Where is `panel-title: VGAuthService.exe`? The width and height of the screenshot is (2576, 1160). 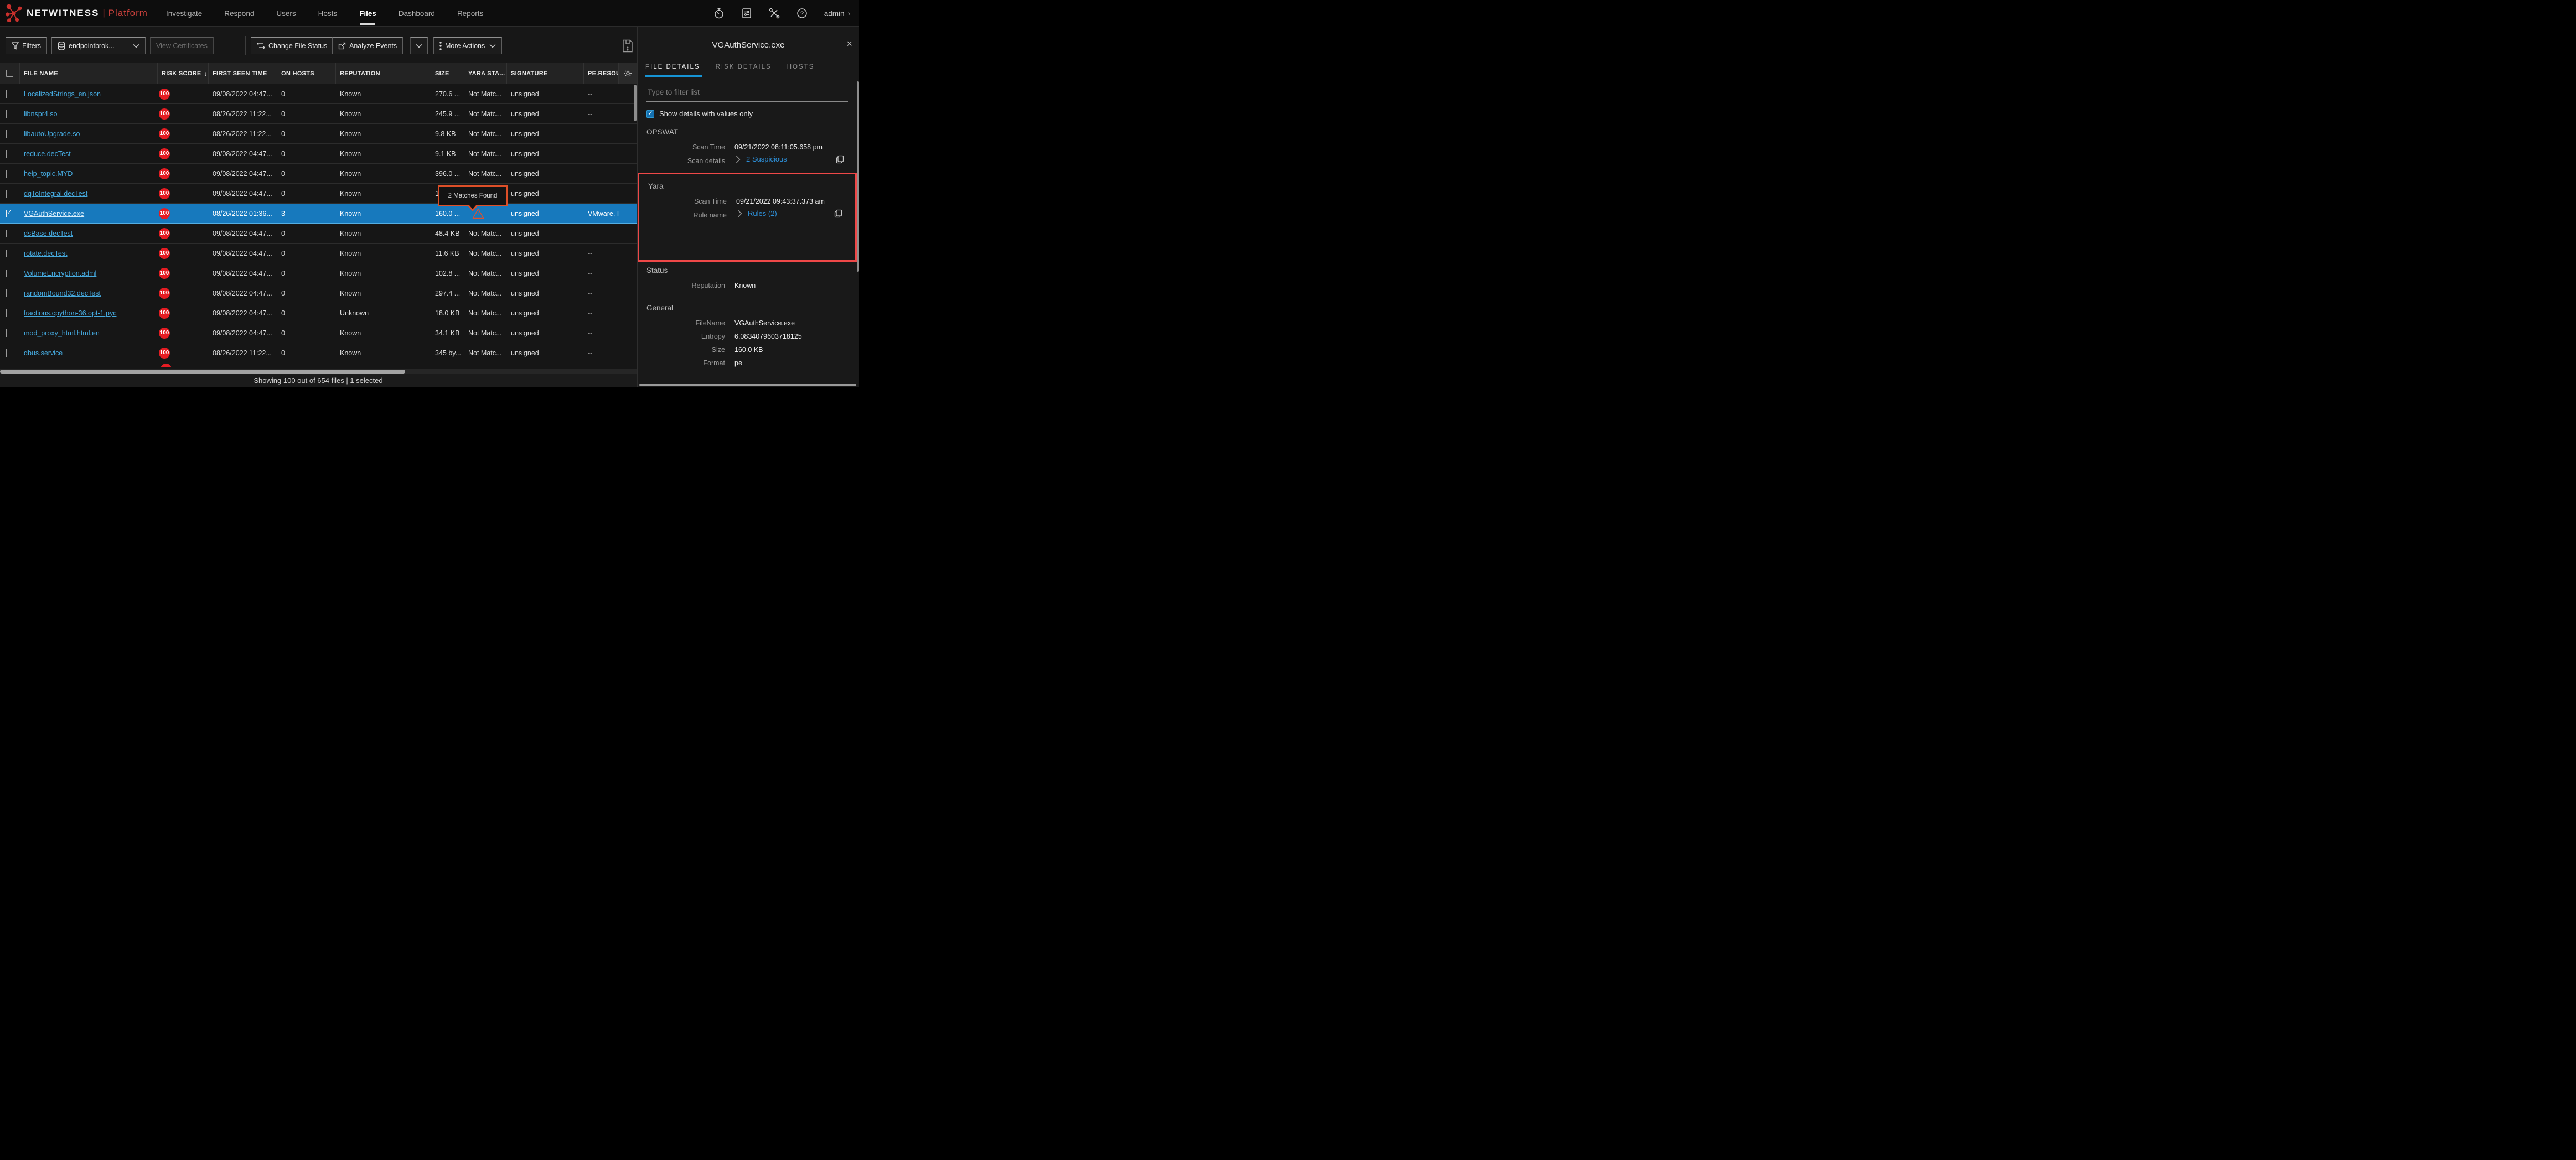
panel-title: VGAuthService.exe is located at coordinates (748, 45).